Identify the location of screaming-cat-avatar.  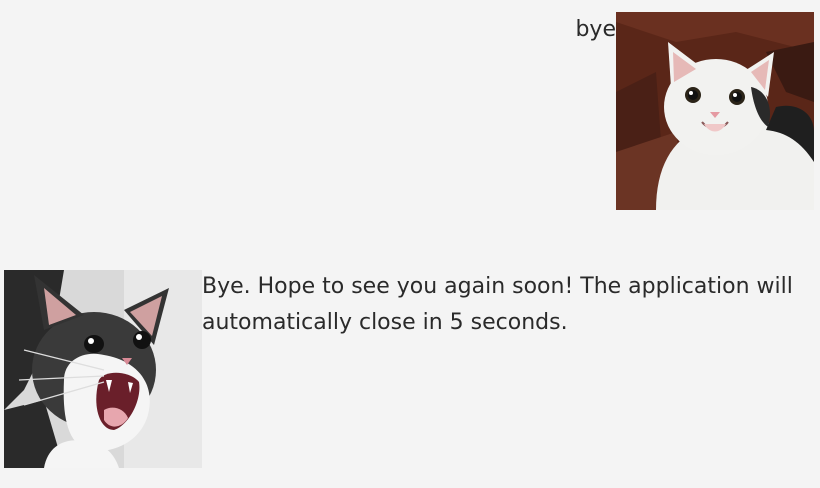
(103, 369).